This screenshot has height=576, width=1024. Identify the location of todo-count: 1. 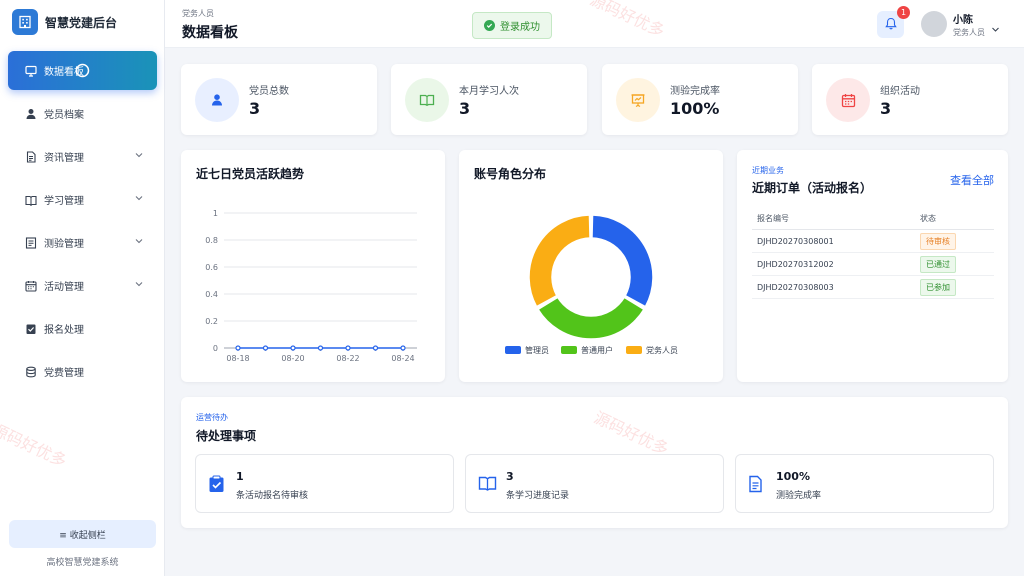
(240, 476).